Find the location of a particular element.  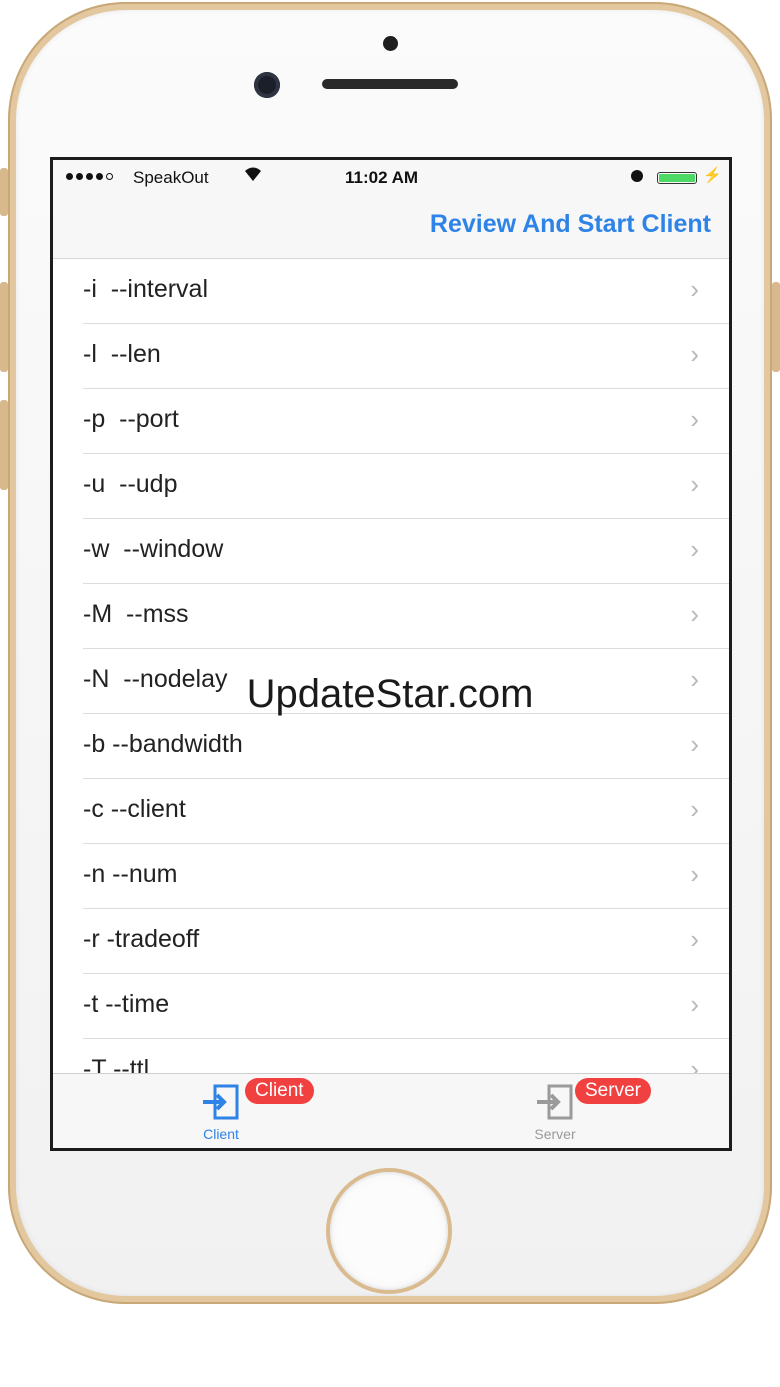

status-bar: SpeakOut 11:02 AM ⚡ is located at coordinates (391, 178).